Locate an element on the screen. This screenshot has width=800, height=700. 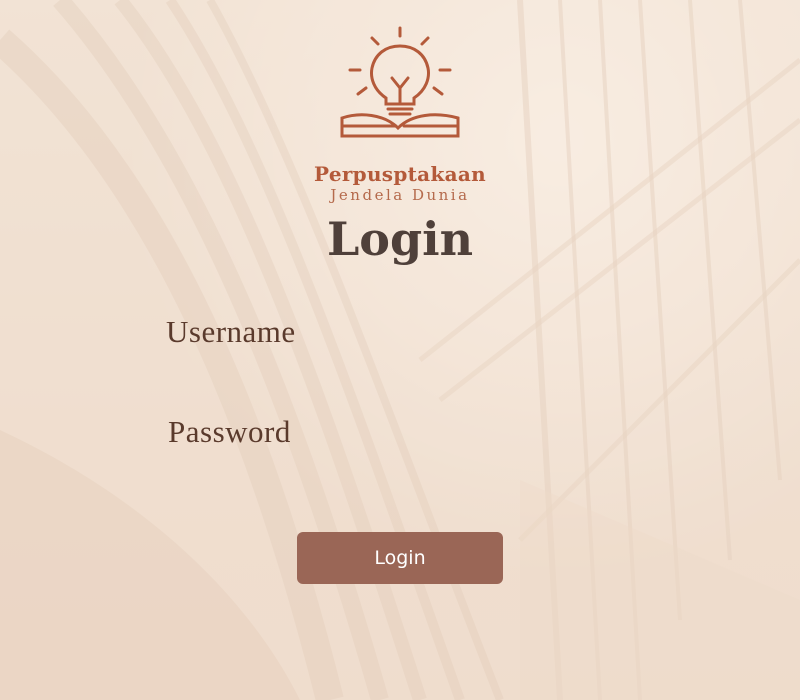
brand-logo: Perpusptakaan Jendela Dunia is located at coordinates (400, 113).